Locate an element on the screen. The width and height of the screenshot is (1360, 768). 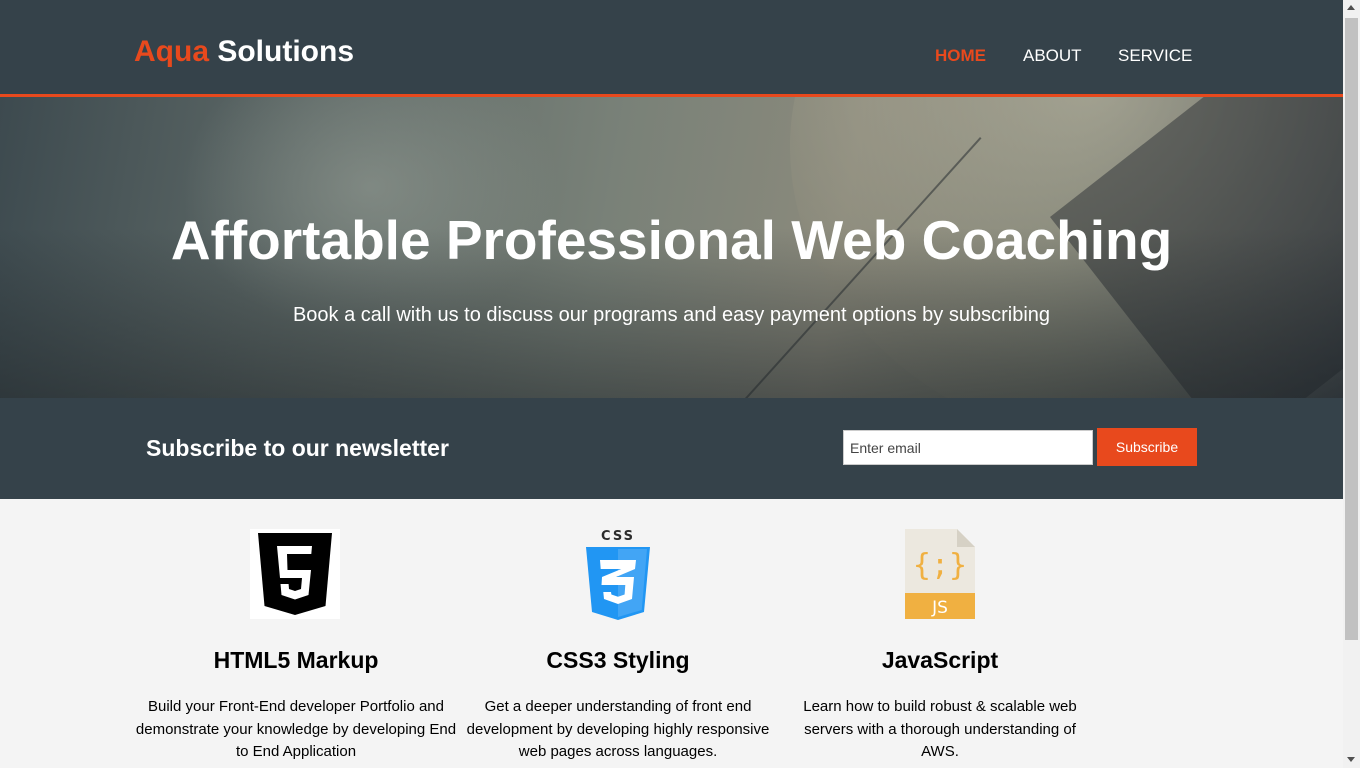
css3-icon: CSS is located at coordinates (618, 577).